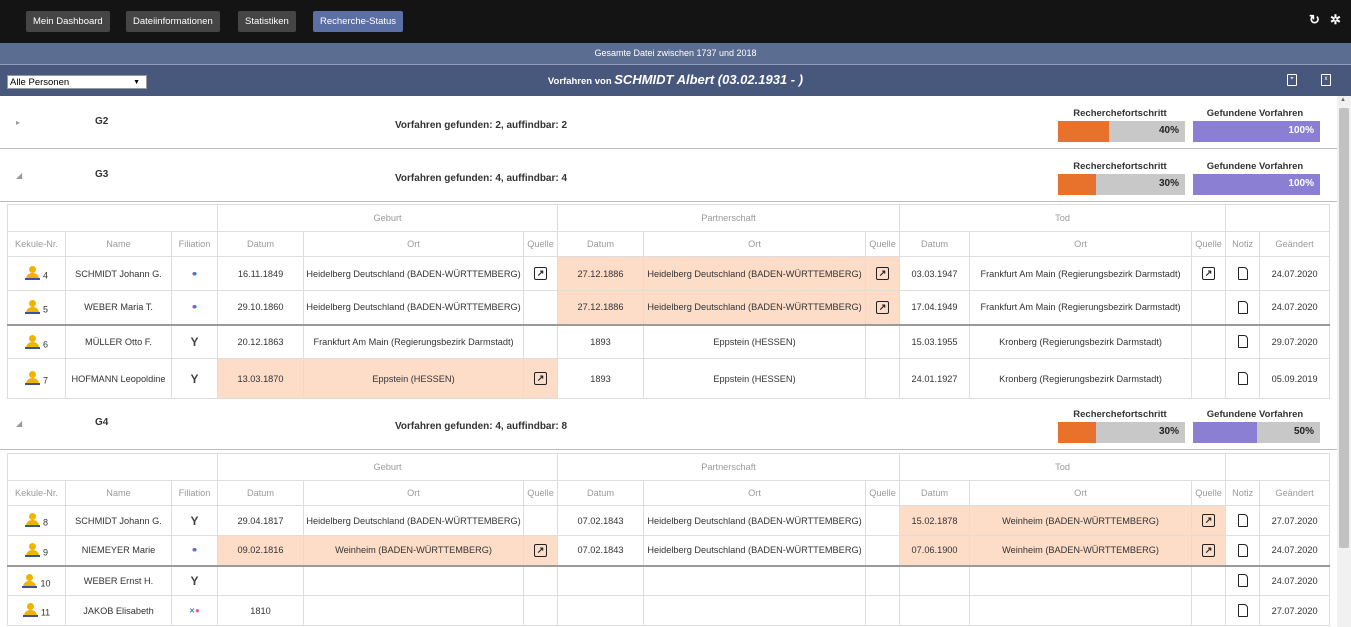  What do you see at coordinates (194, 610) in the screenshot?
I see `filiation-icon: ✕●` at bounding box center [194, 610].